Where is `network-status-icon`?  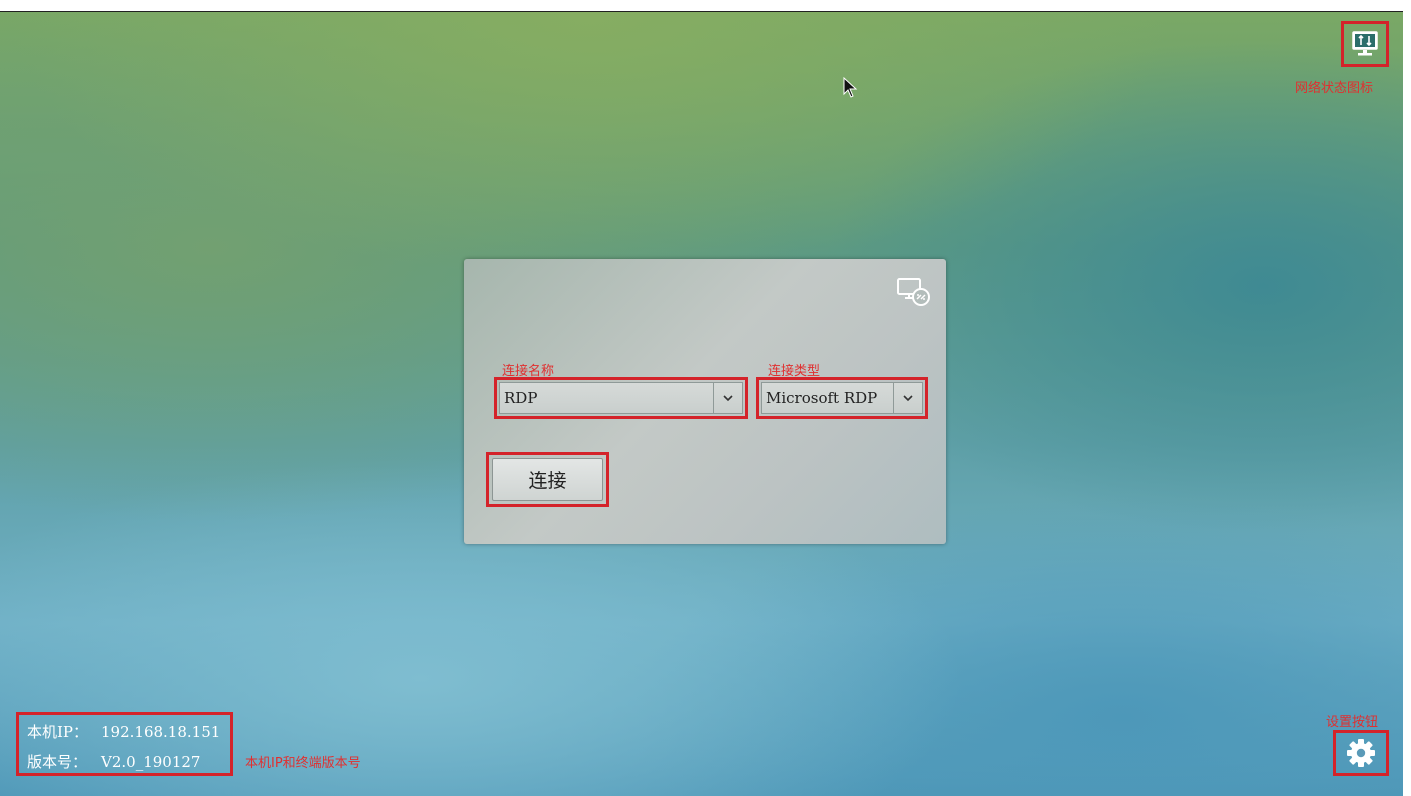
network-status-icon is located at coordinates (1365, 43).